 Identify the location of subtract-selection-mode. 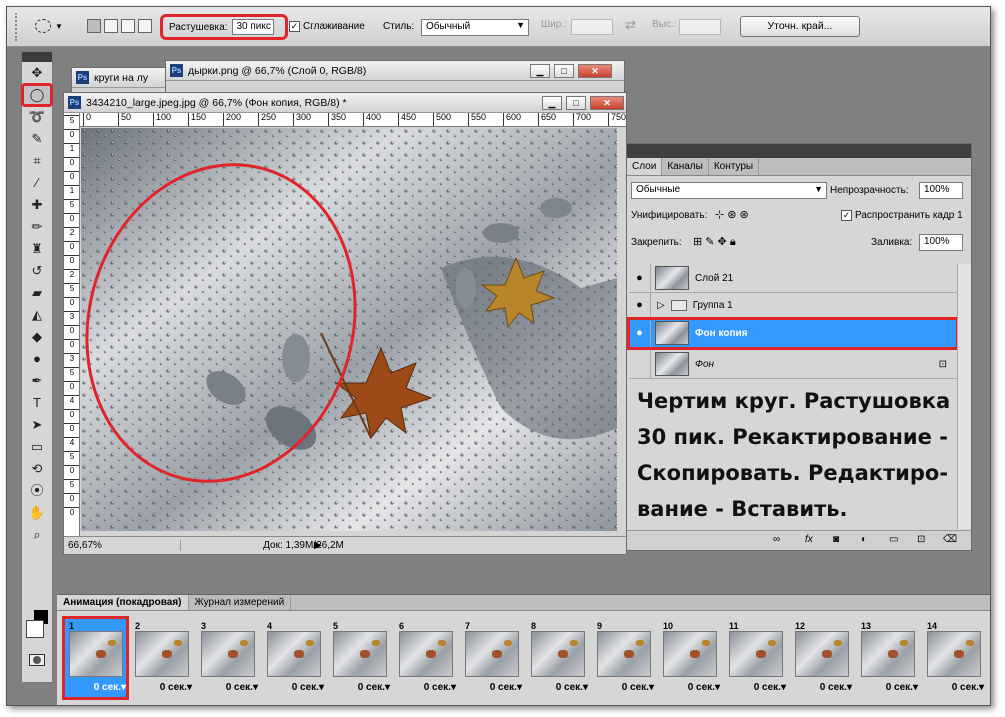
(128, 26).